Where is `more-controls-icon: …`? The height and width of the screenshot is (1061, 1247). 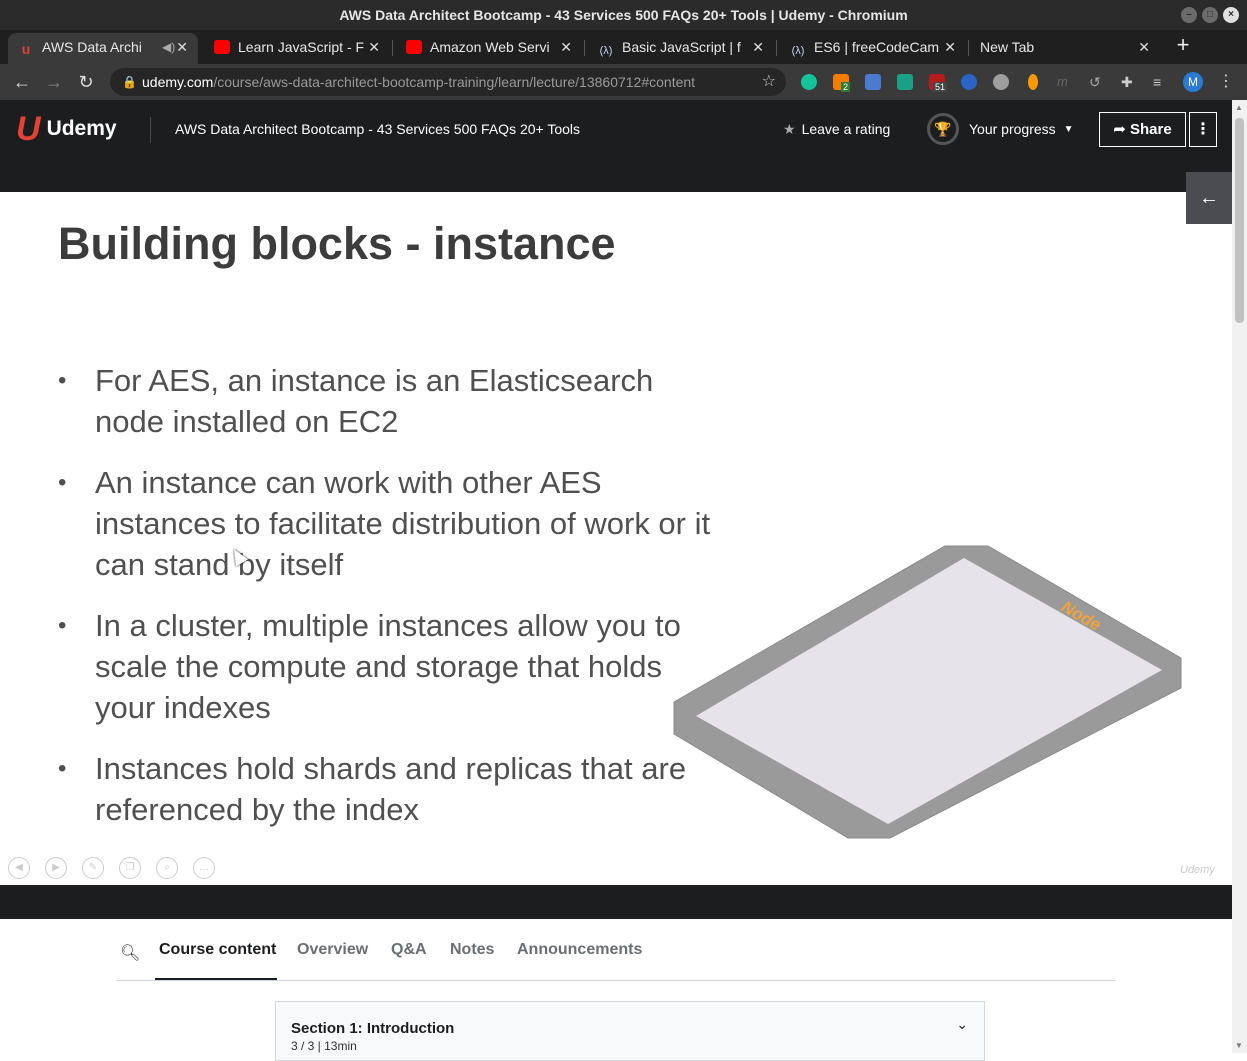 more-controls-icon: … is located at coordinates (204, 868).